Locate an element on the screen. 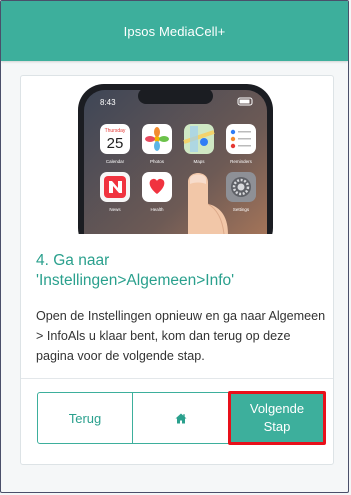 The image size is (351, 495). home-button is located at coordinates (181, 418).